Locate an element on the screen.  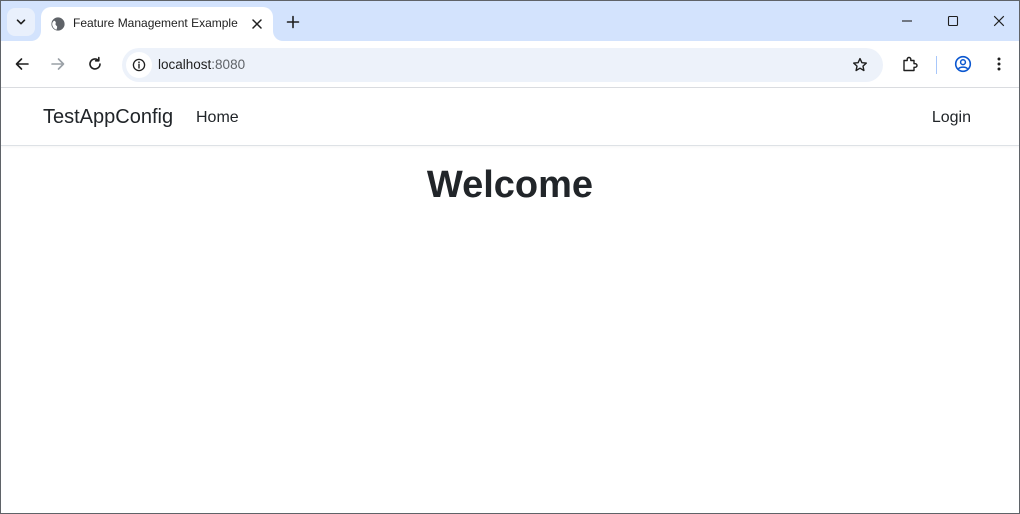
browser-toolbar: localhost:8080 is located at coordinates (510, 64).